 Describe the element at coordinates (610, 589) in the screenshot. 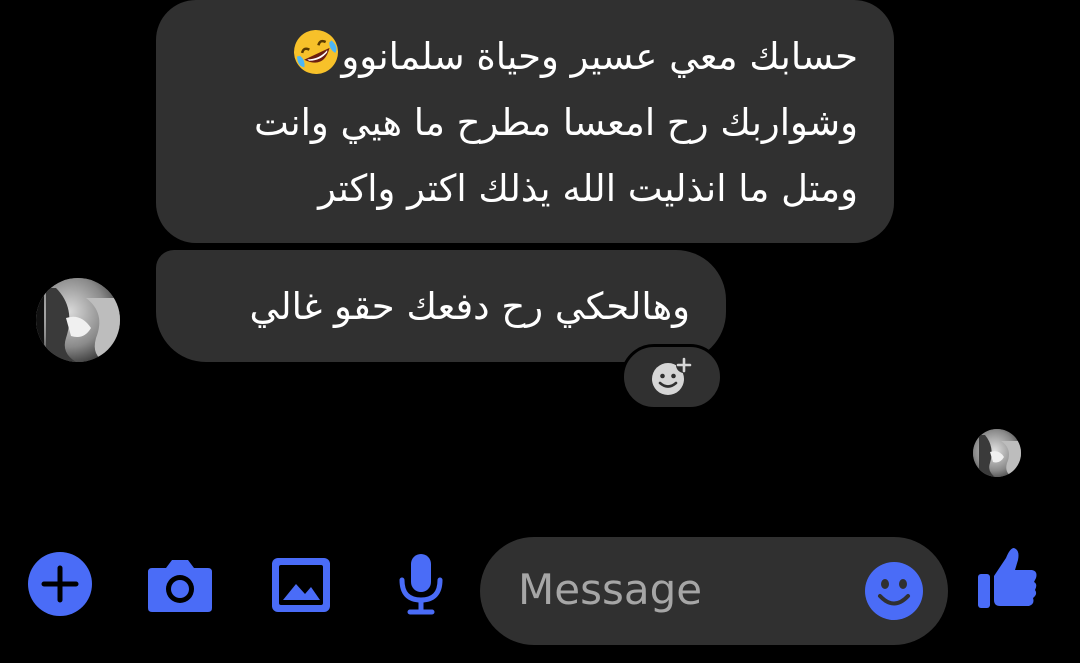

I see `message-placeholder: Message` at that location.